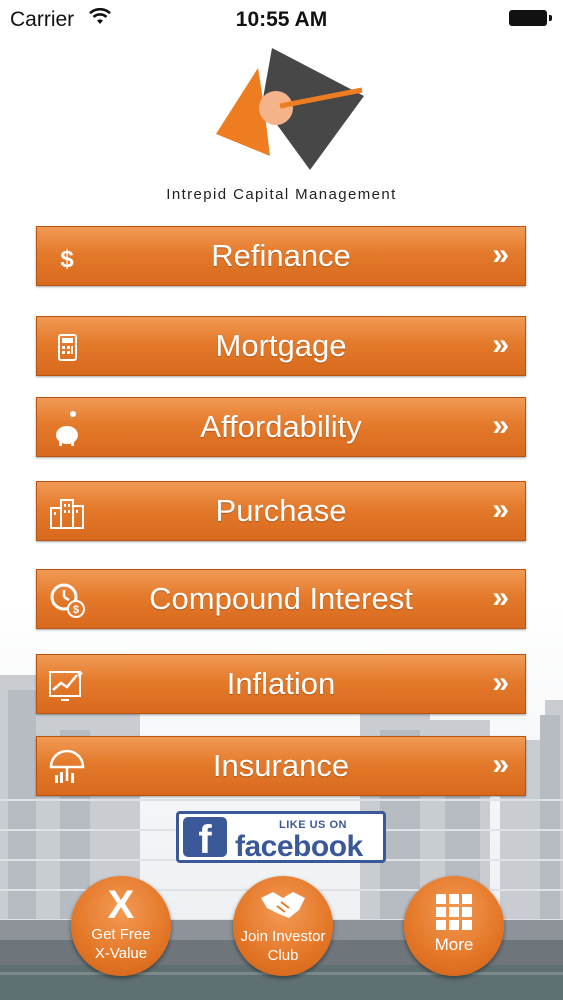 This screenshot has width=563, height=1000. Describe the element at coordinates (121, 953) in the screenshot. I see `xvalue-line2: X-Value` at that location.